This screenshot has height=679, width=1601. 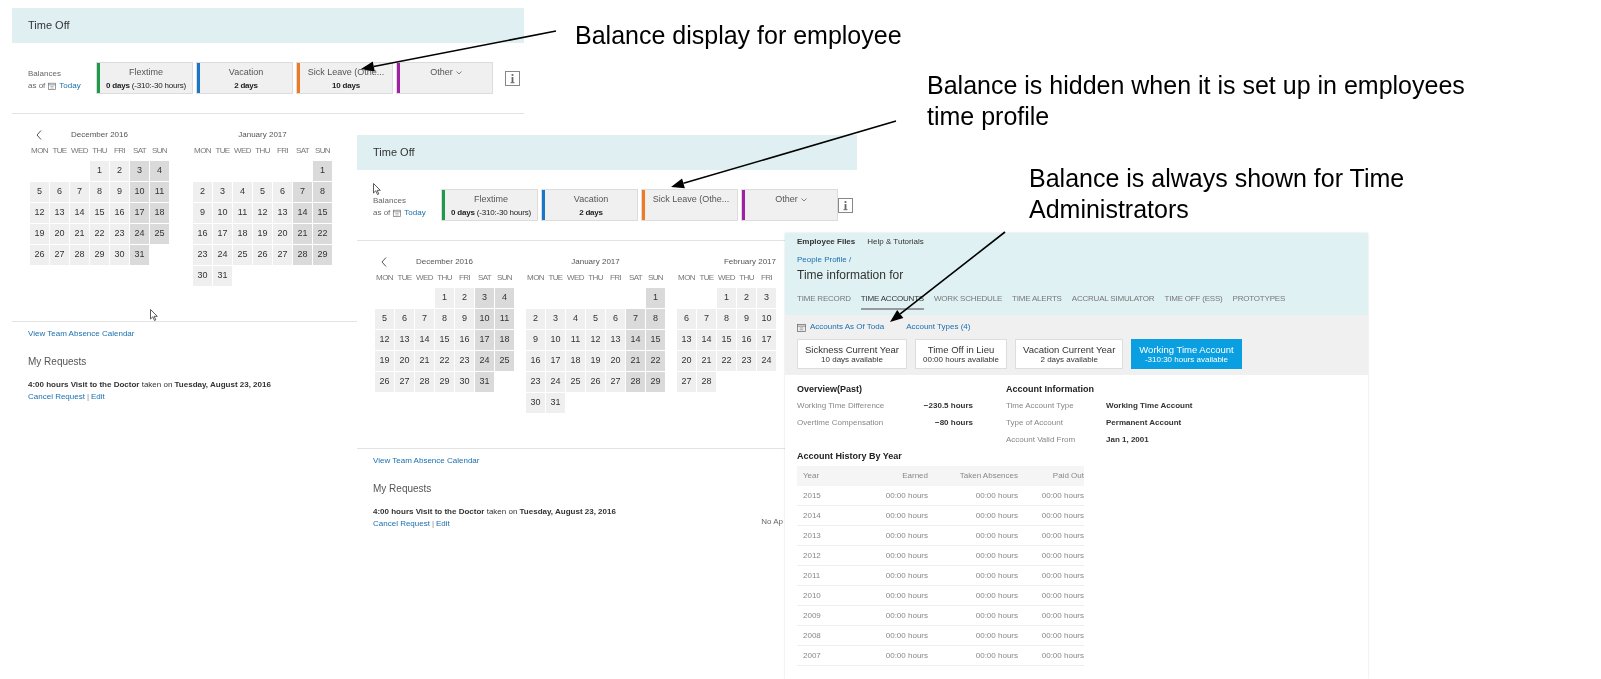 What do you see at coordinates (444, 298) in the screenshot?
I see `day-cell: 1` at bounding box center [444, 298].